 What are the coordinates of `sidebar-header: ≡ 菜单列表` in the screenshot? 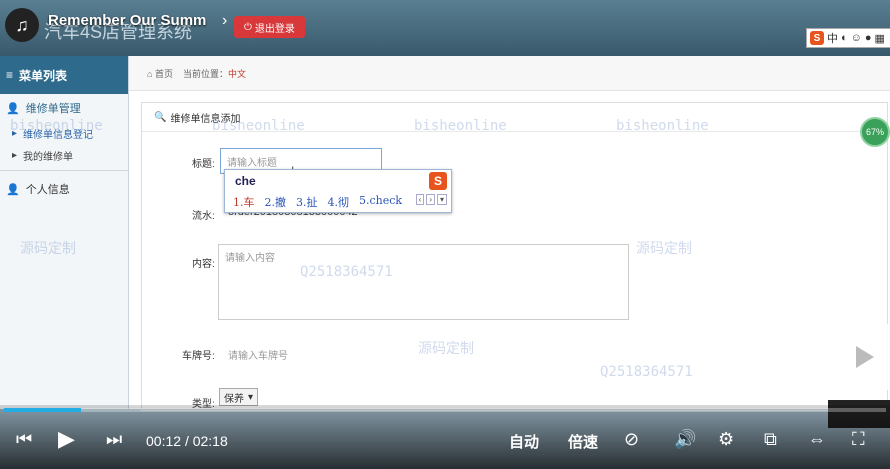 It's located at (64, 75).